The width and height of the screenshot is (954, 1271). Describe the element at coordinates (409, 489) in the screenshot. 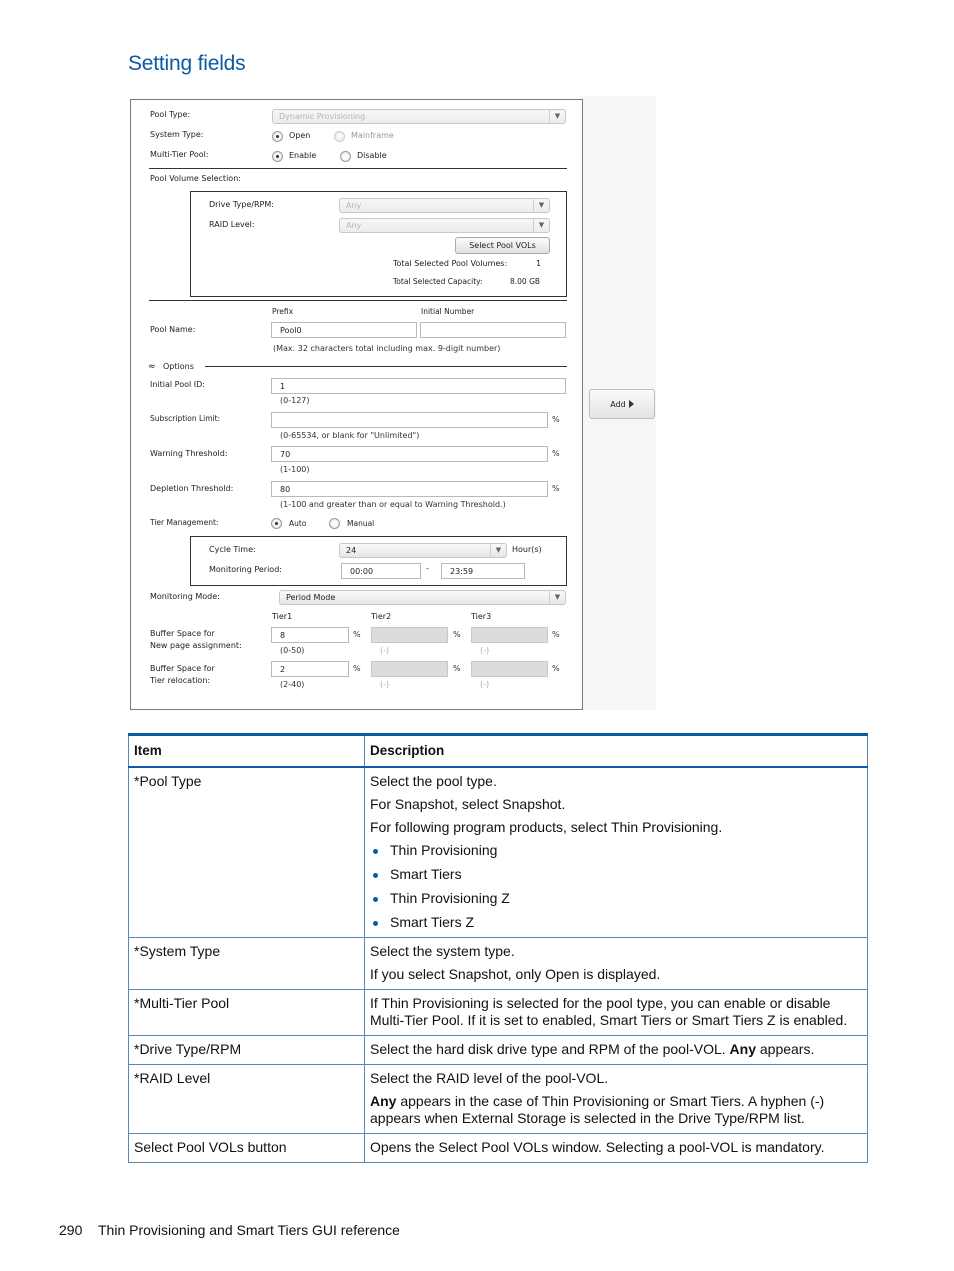

I see `depletion-threshold-input: 80` at that location.